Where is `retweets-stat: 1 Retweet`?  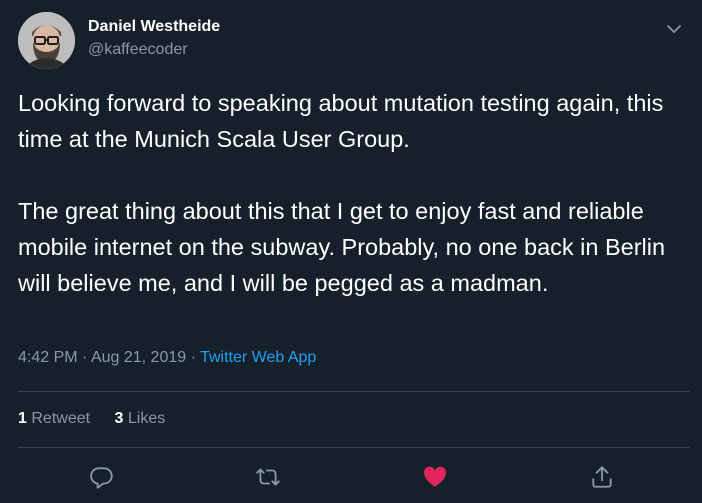
retweets-stat: 1 Retweet is located at coordinates (54, 418).